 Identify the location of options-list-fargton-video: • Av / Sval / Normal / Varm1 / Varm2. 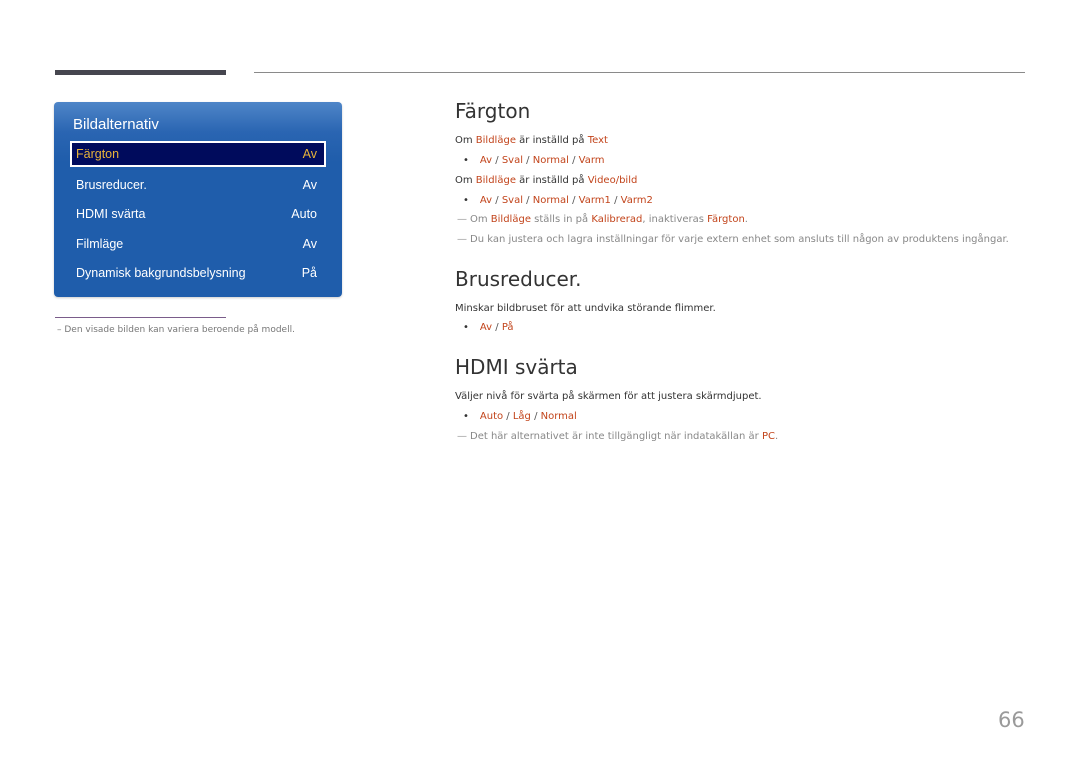
(558, 200).